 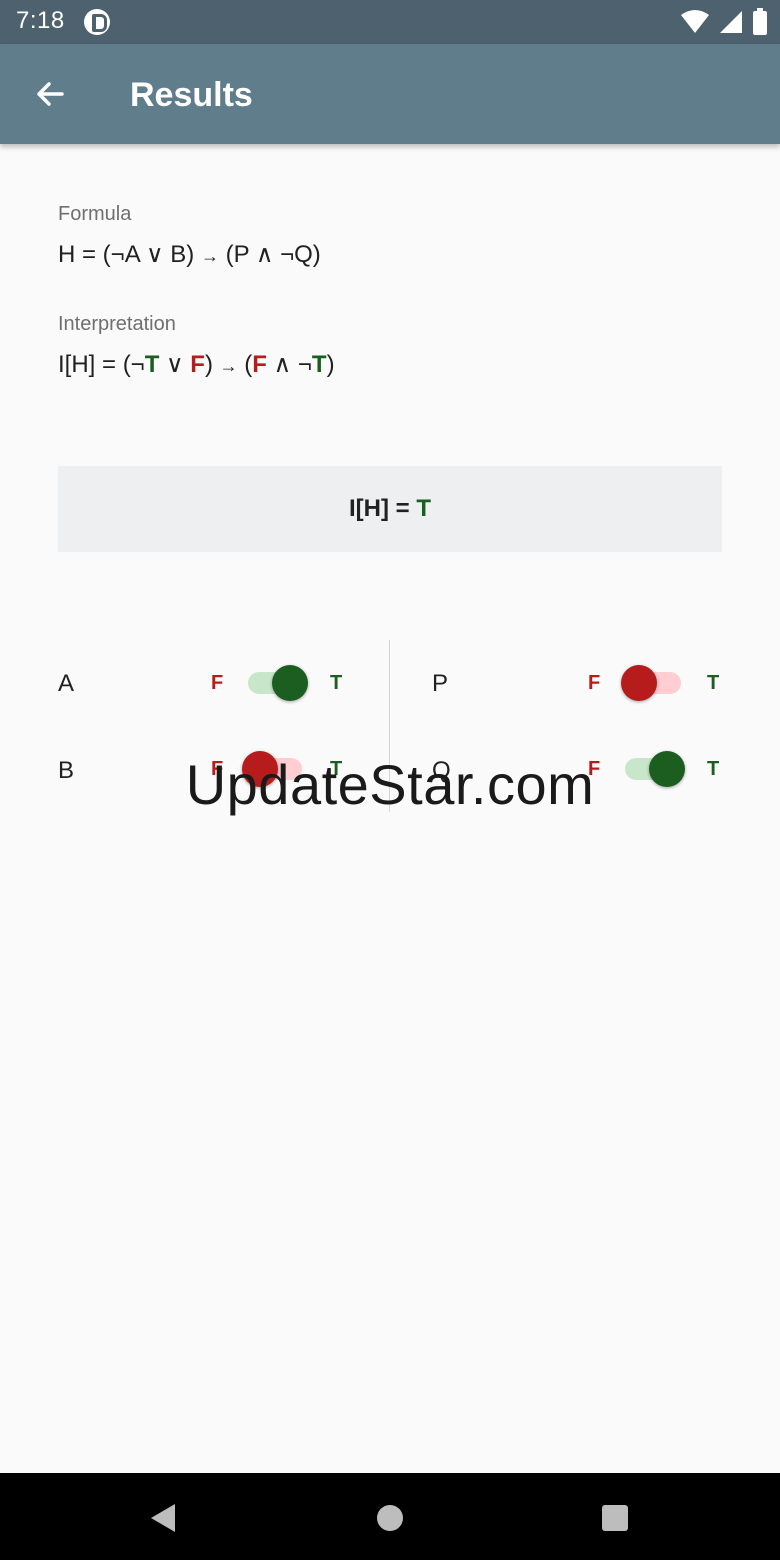 I want to click on variable-name-a: A, so click(x=66, y=683).